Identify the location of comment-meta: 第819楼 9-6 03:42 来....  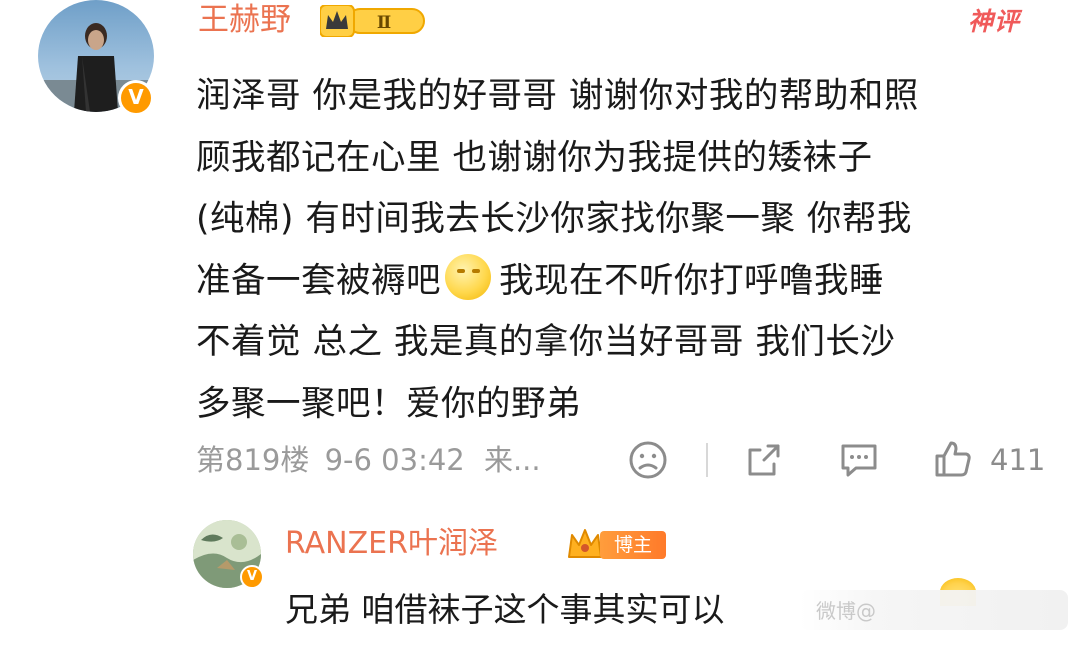
(368, 460).